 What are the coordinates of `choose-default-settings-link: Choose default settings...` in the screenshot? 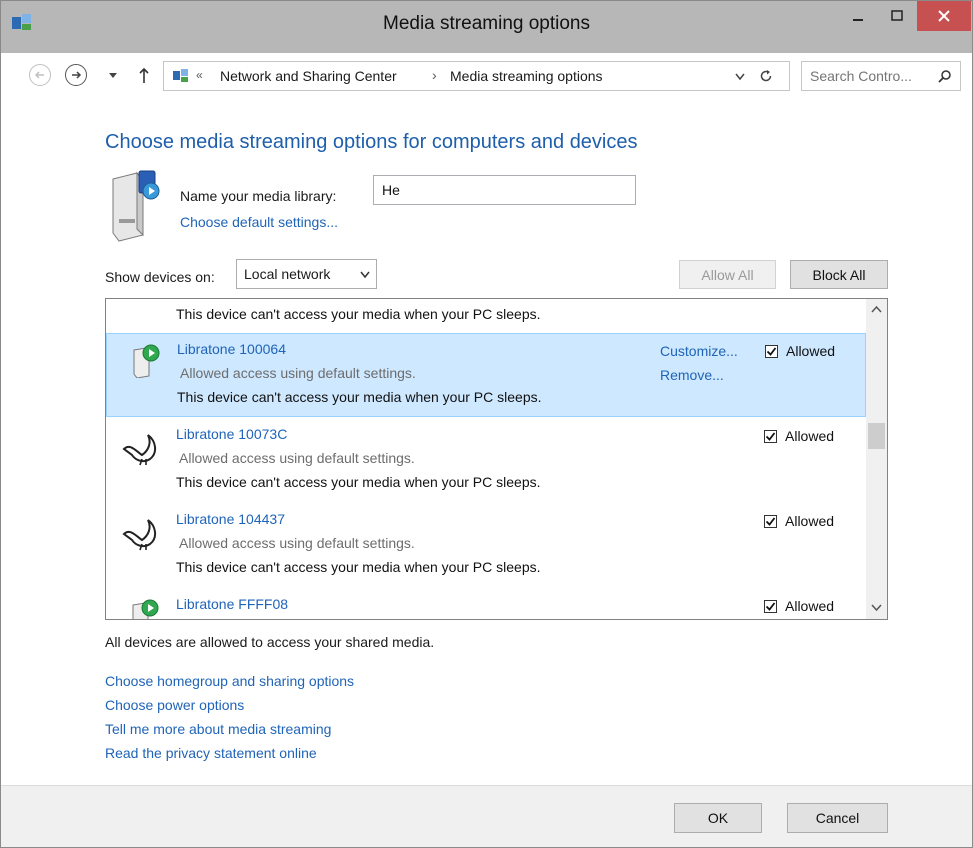 It's located at (259, 222).